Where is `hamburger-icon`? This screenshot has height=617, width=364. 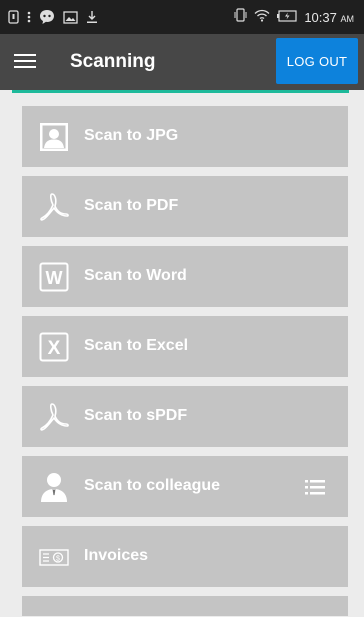 hamburger-icon is located at coordinates (25, 62).